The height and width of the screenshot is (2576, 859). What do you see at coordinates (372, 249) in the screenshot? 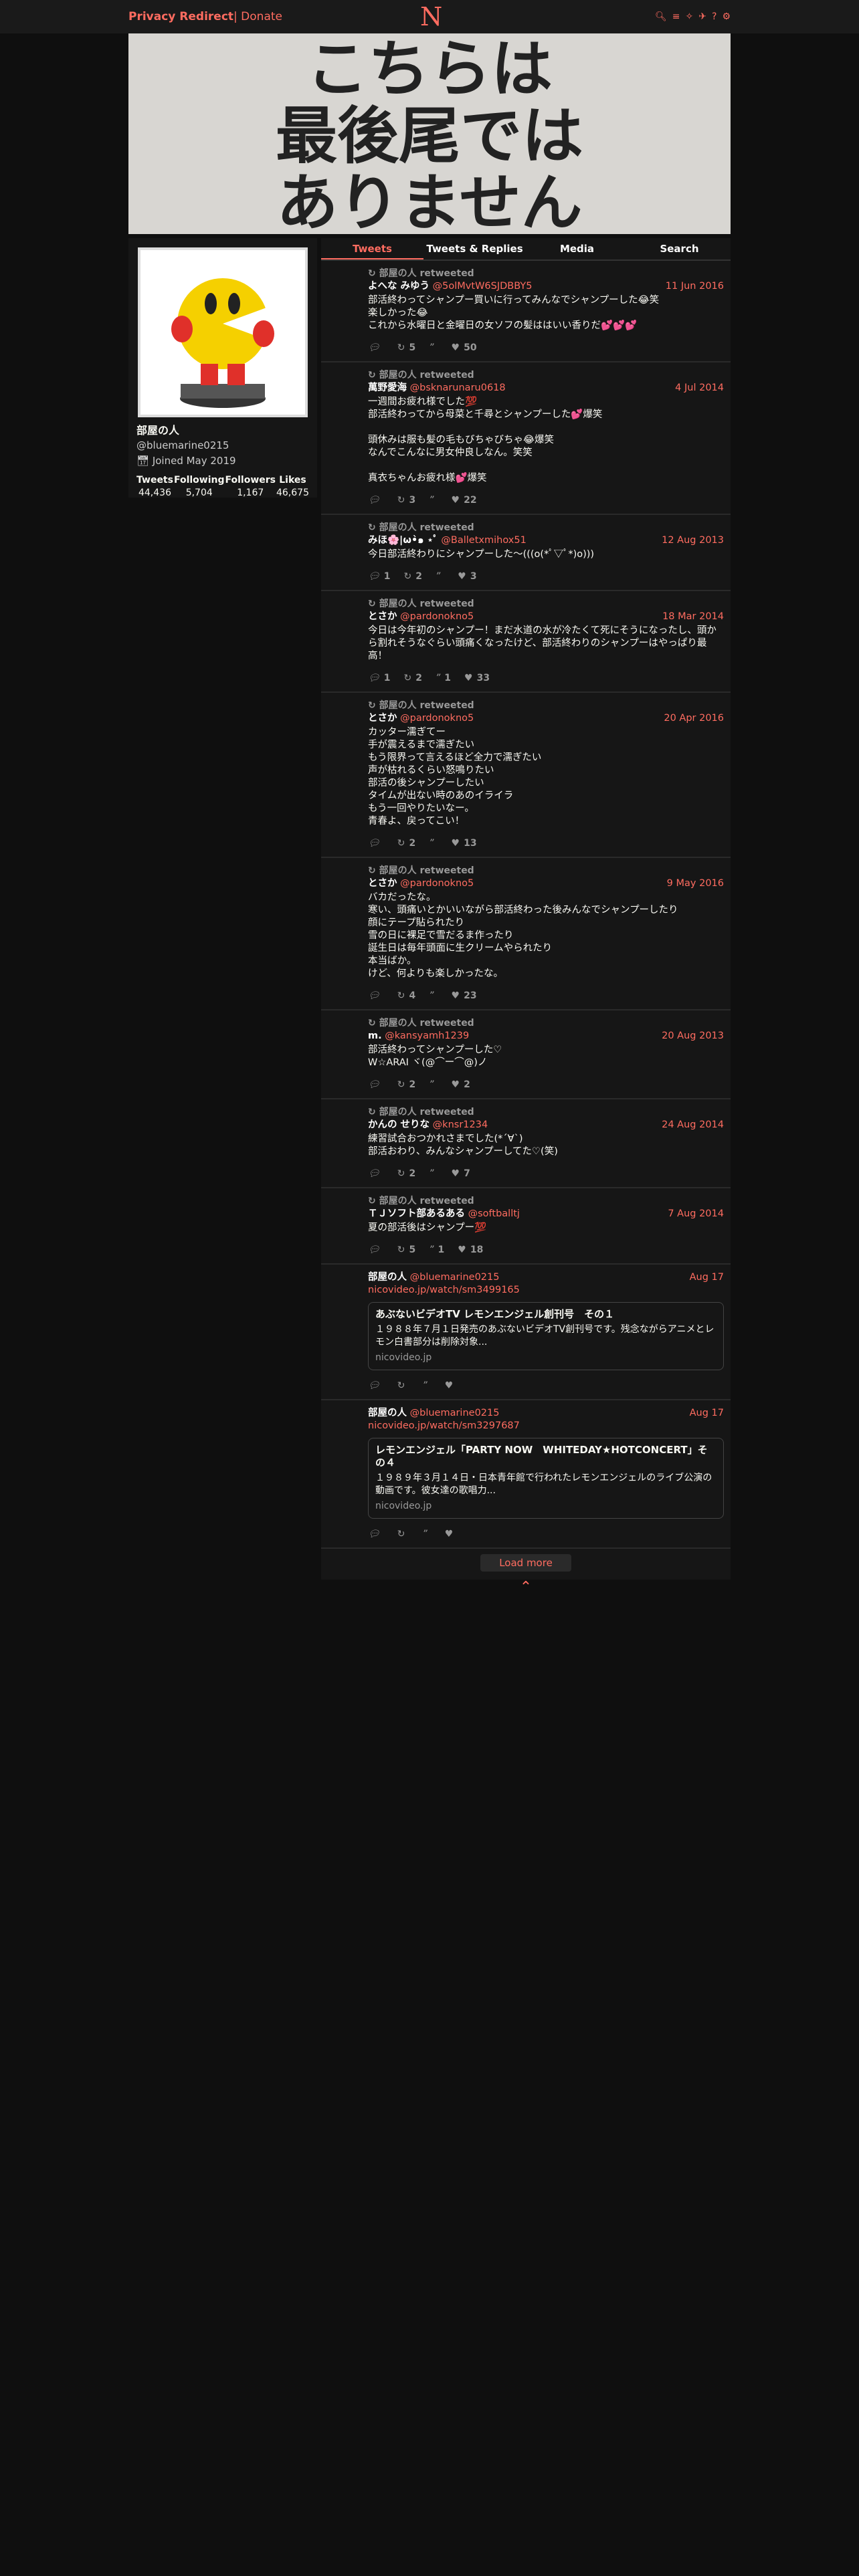
I see `tab-tweets: Tweets` at bounding box center [372, 249].